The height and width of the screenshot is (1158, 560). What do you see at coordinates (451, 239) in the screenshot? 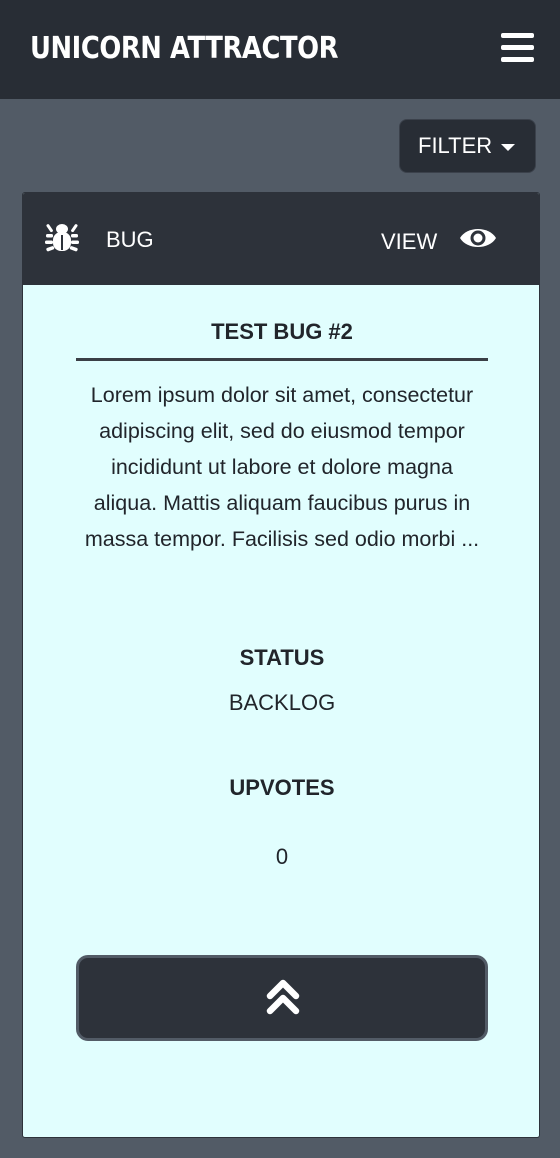
I see `view-link: VIEW` at bounding box center [451, 239].